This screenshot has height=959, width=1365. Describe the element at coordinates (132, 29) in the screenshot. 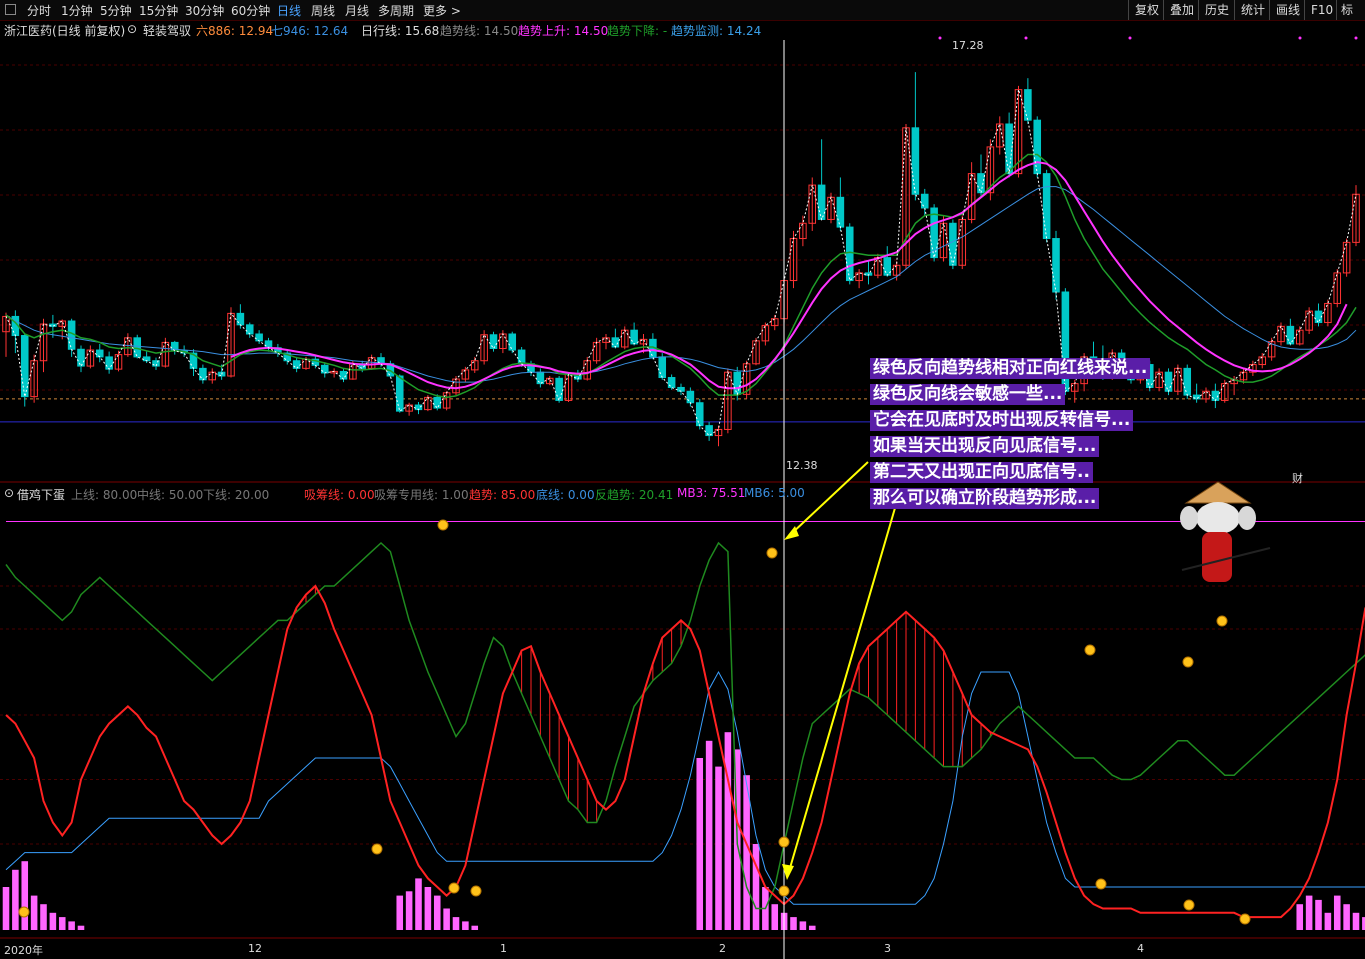

I see `indicator-dropdown-icon: ⊙` at that location.